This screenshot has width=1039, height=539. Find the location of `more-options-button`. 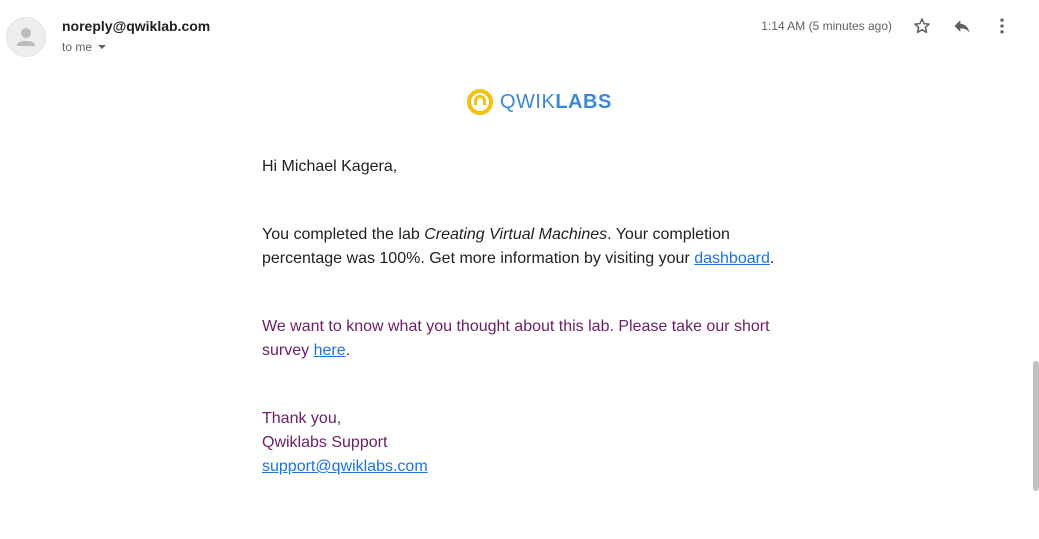

more-options-button is located at coordinates (1002, 26).